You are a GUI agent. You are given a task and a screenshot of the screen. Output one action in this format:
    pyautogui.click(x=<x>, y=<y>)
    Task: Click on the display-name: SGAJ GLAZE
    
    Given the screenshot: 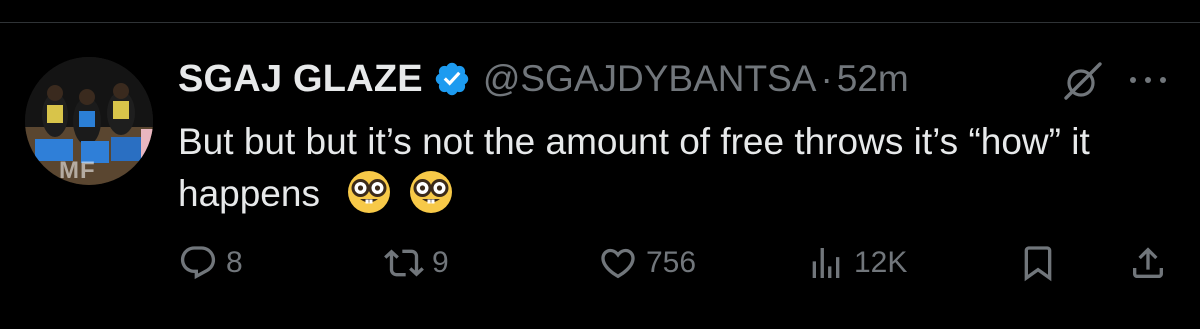 What is the action you would take?
    pyautogui.click(x=300, y=79)
    